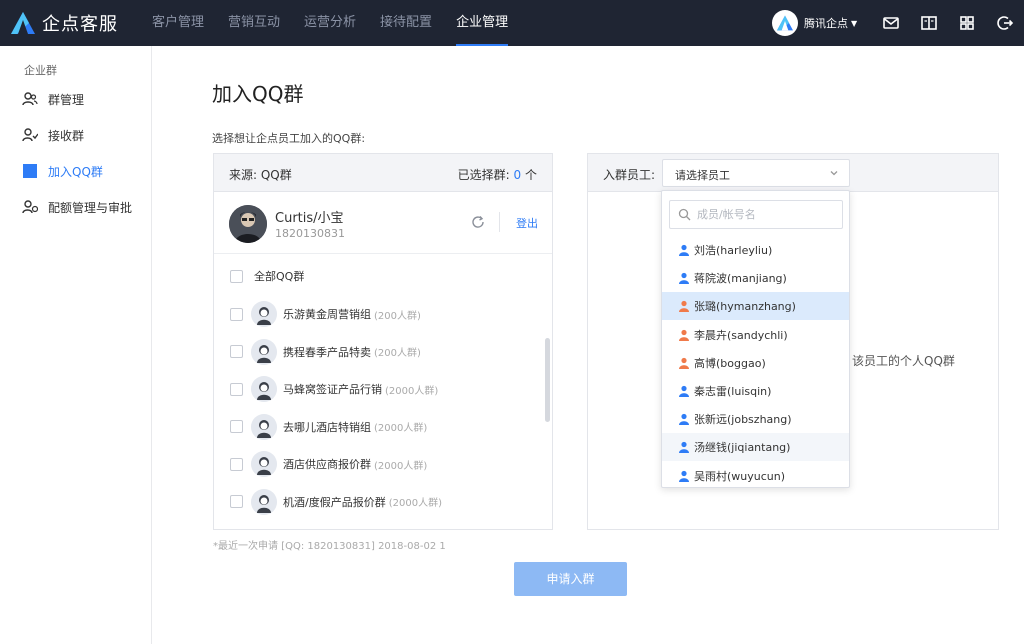 The image size is (1024, 644). What do you see at coordinates (499, 222) in the screenshot?
I see `divider` at bounding box center [499, 222].